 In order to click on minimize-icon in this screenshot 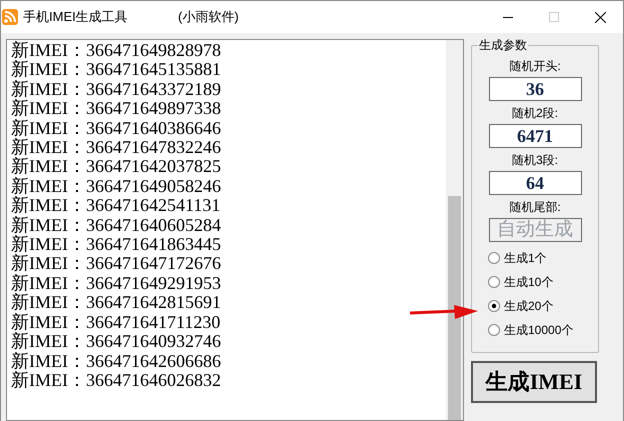, I will do `click(508, 17)`.